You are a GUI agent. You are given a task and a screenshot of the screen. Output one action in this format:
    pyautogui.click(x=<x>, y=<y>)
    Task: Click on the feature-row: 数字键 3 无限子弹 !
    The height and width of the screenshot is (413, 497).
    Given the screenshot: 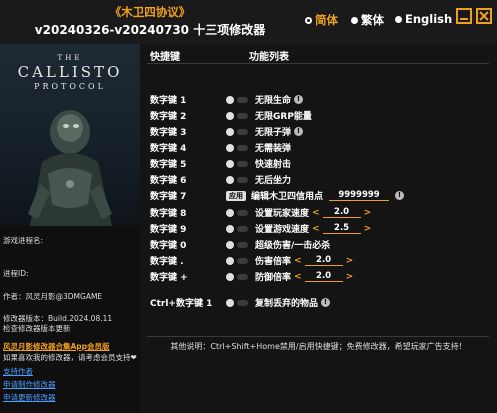 What is the action you would take?
    pyautogui.click(x=227, y=131)
    